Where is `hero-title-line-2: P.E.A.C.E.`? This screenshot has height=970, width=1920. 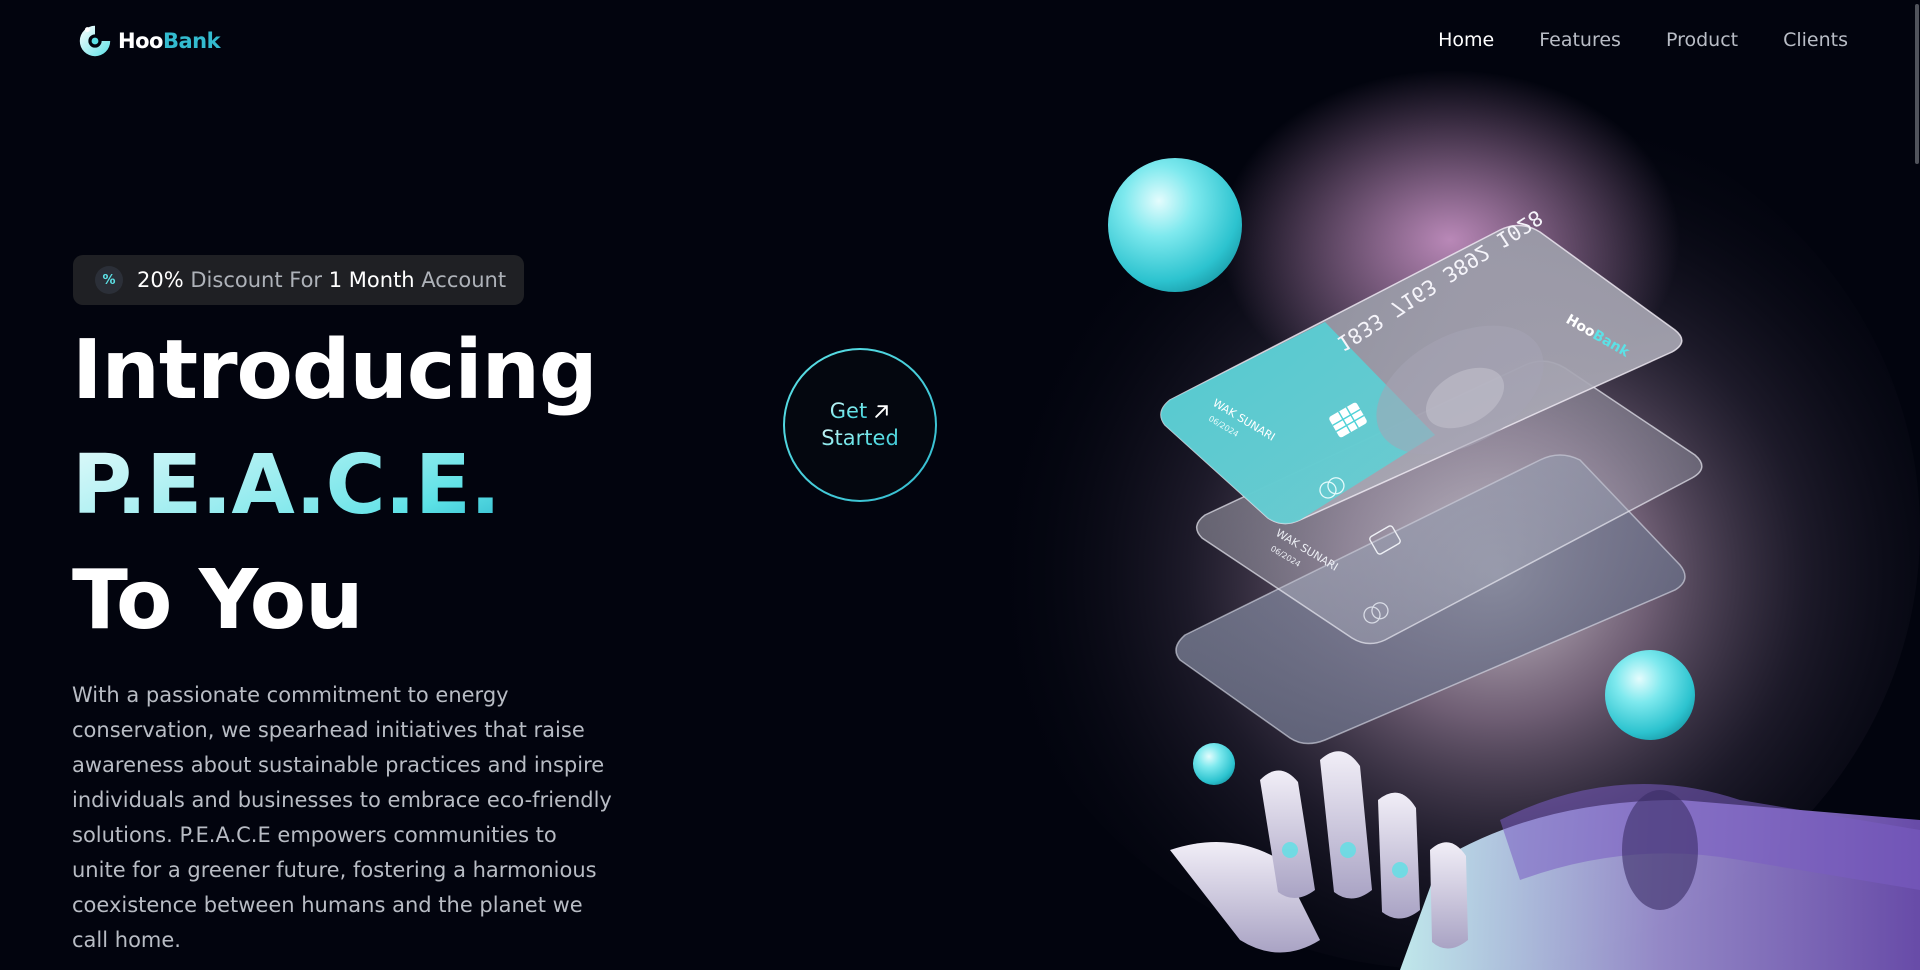 hero-title-line-2: P.E.A.C.E. is located at coordinates (286, 485).